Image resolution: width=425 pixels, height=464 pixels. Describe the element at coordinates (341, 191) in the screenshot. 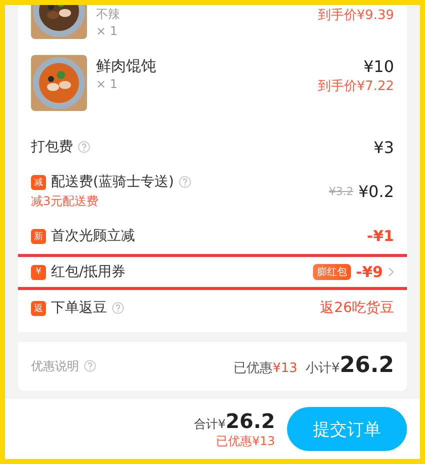

I see `old-price: ¥3.2` at that location.